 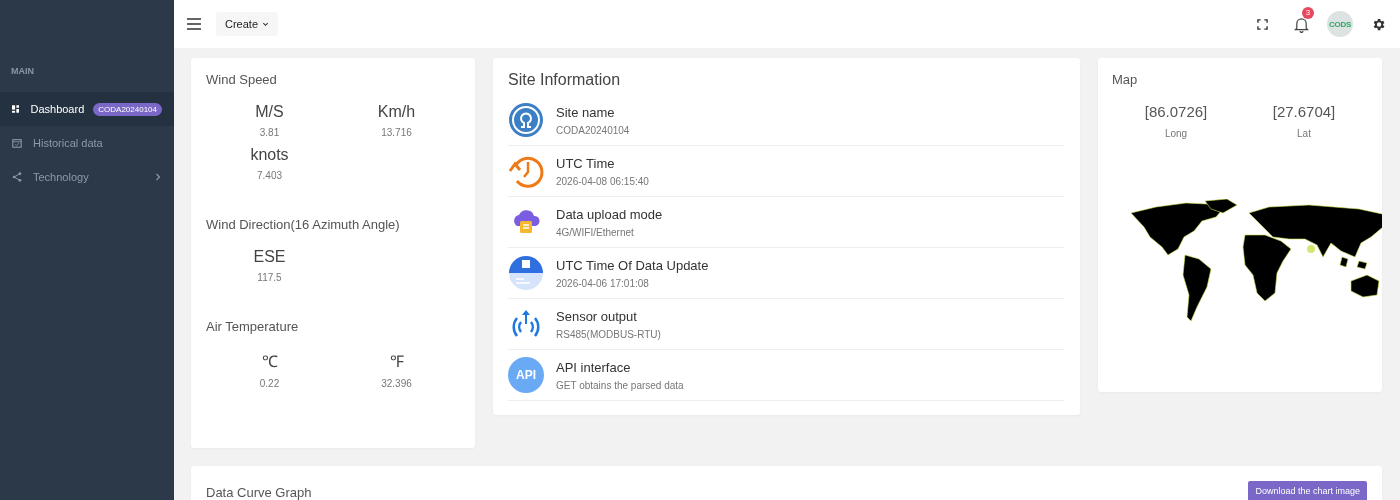 What do you see at coordinates (526, 120) in the screenshot?
I see `site-icon` at bounding box center [526, 120].